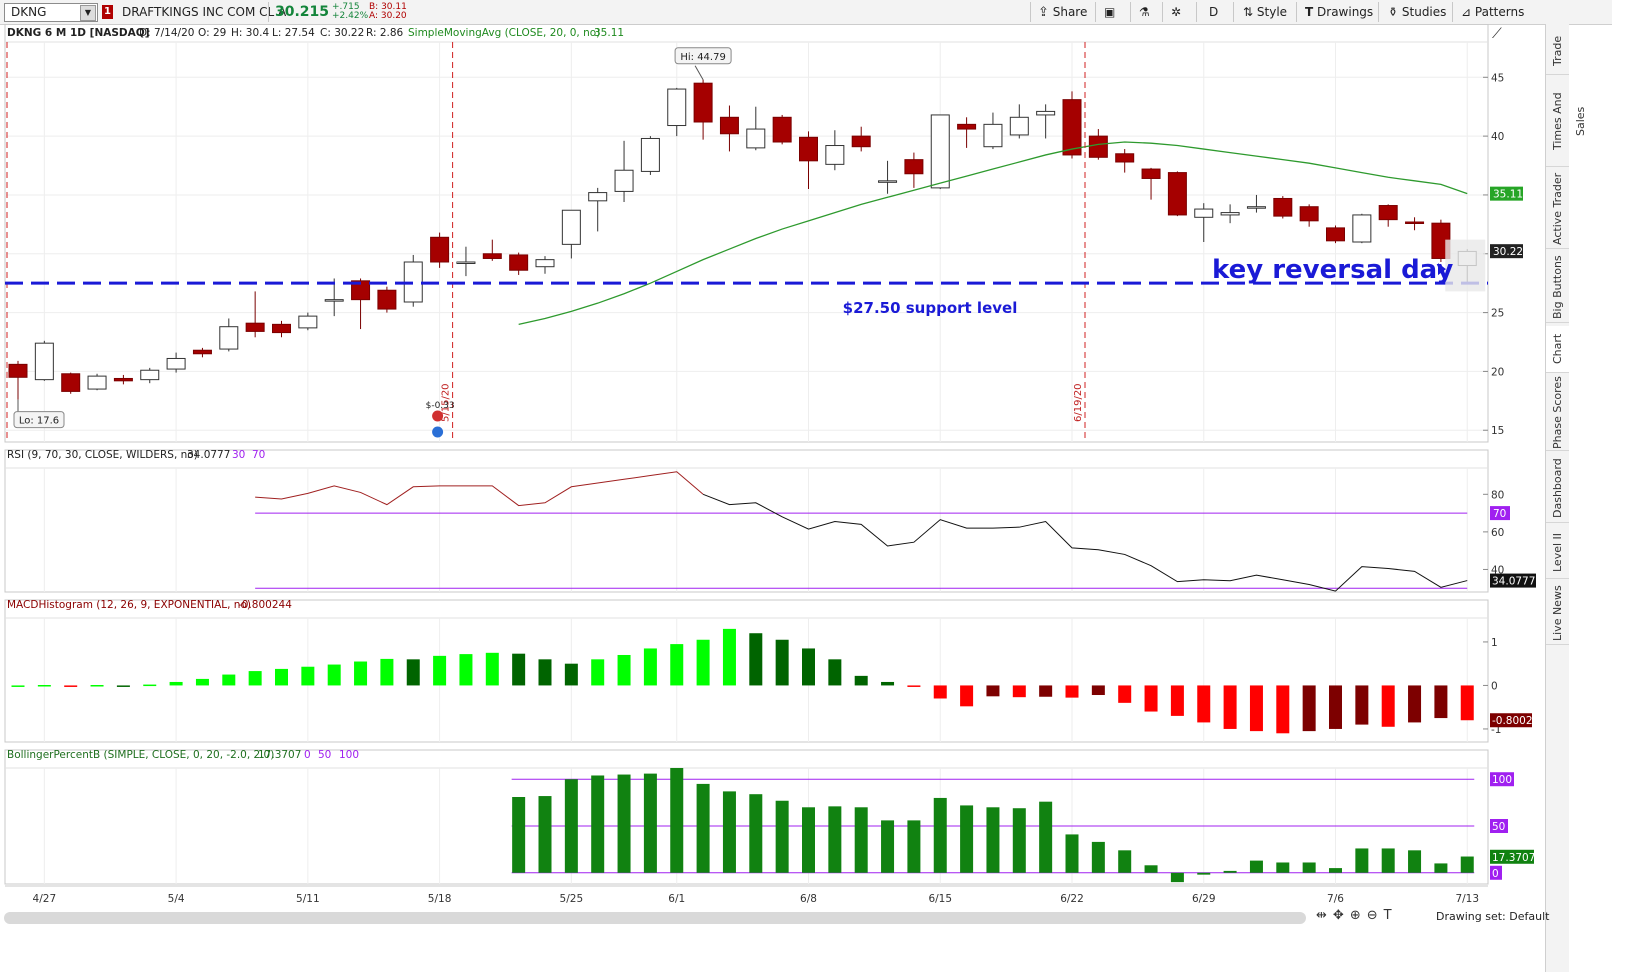 The image size is (1643, 972). I want to click on y-tick-label: 1, so click(1494, 643).